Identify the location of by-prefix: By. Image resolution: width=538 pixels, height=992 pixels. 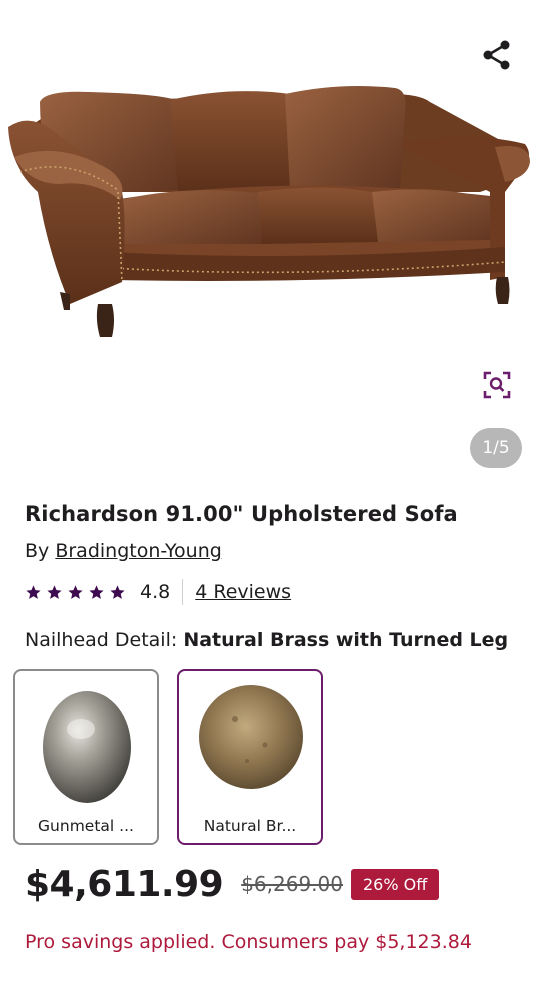
(37, 551).